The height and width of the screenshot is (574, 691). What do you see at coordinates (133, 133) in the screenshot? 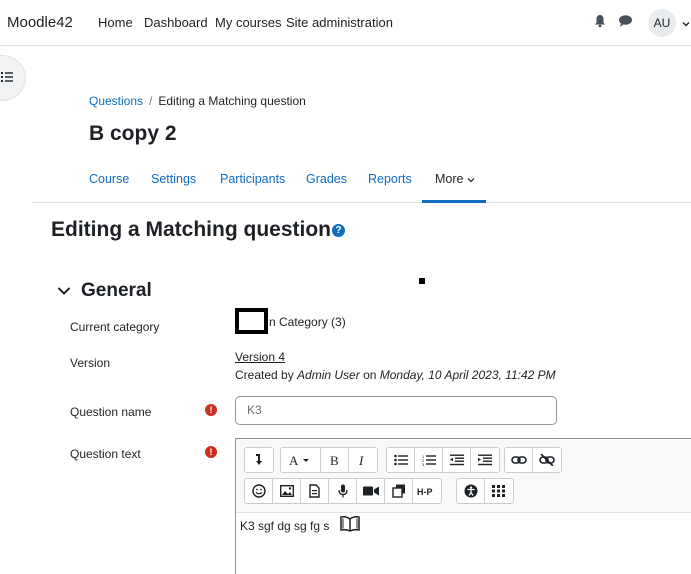
I see `page-title: B copy 2` at bounding box center [133, 133].